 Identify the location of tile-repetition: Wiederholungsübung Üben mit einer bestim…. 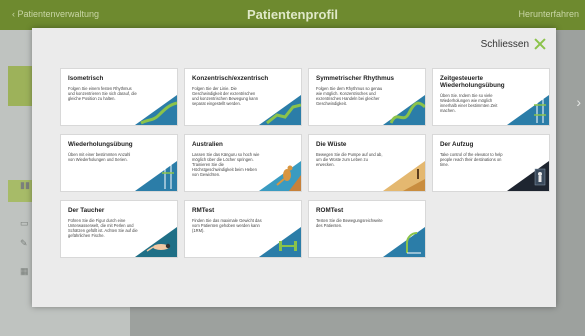
(119, 163).